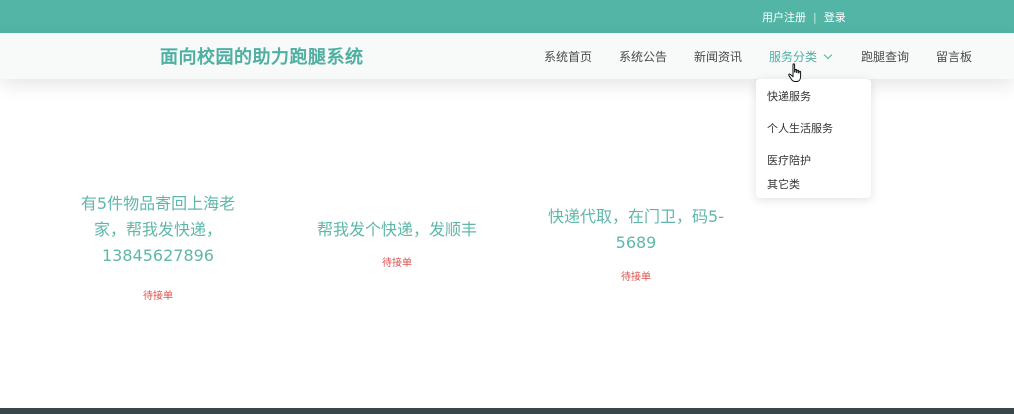  I want to click on nav-service-category-label: 服务分类, so click(793, 57).